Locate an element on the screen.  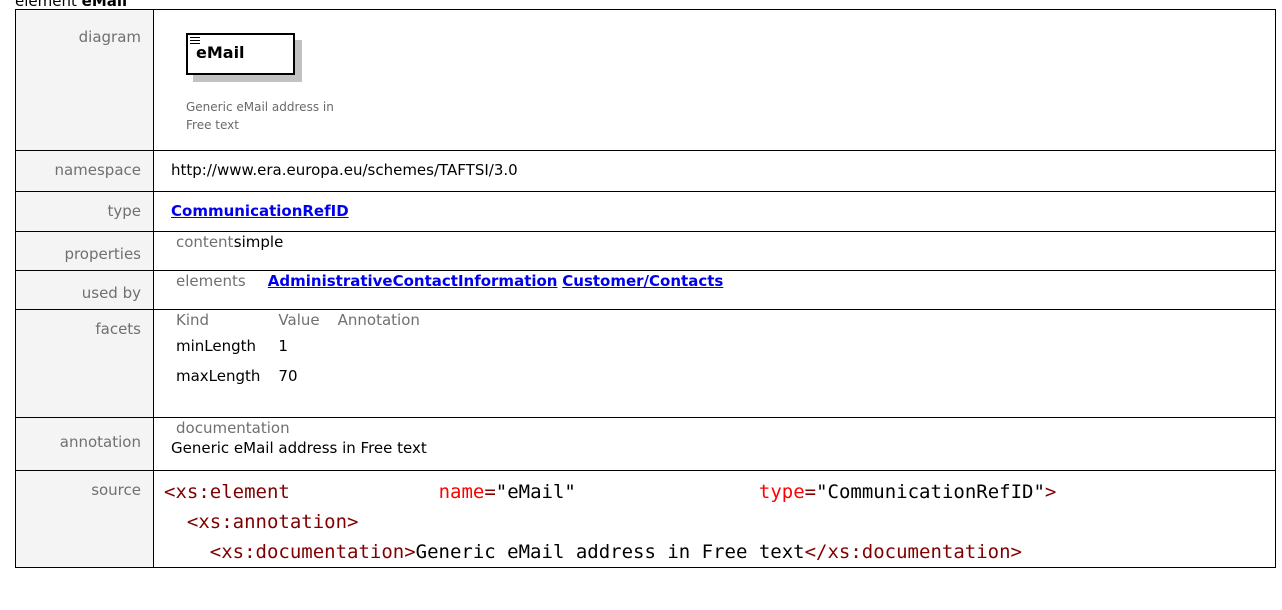
facet-value: 70 is located at coordinates (288, 376).